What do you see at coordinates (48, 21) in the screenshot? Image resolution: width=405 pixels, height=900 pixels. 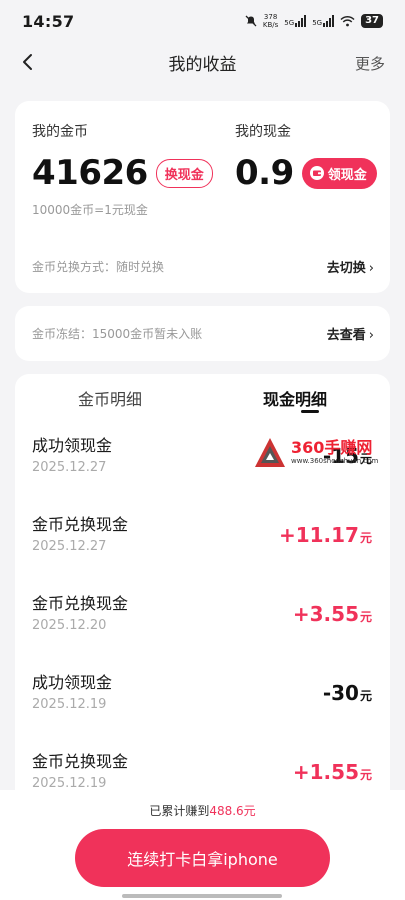 I see `status-time: 14:57` at bounding box center [48, 21].